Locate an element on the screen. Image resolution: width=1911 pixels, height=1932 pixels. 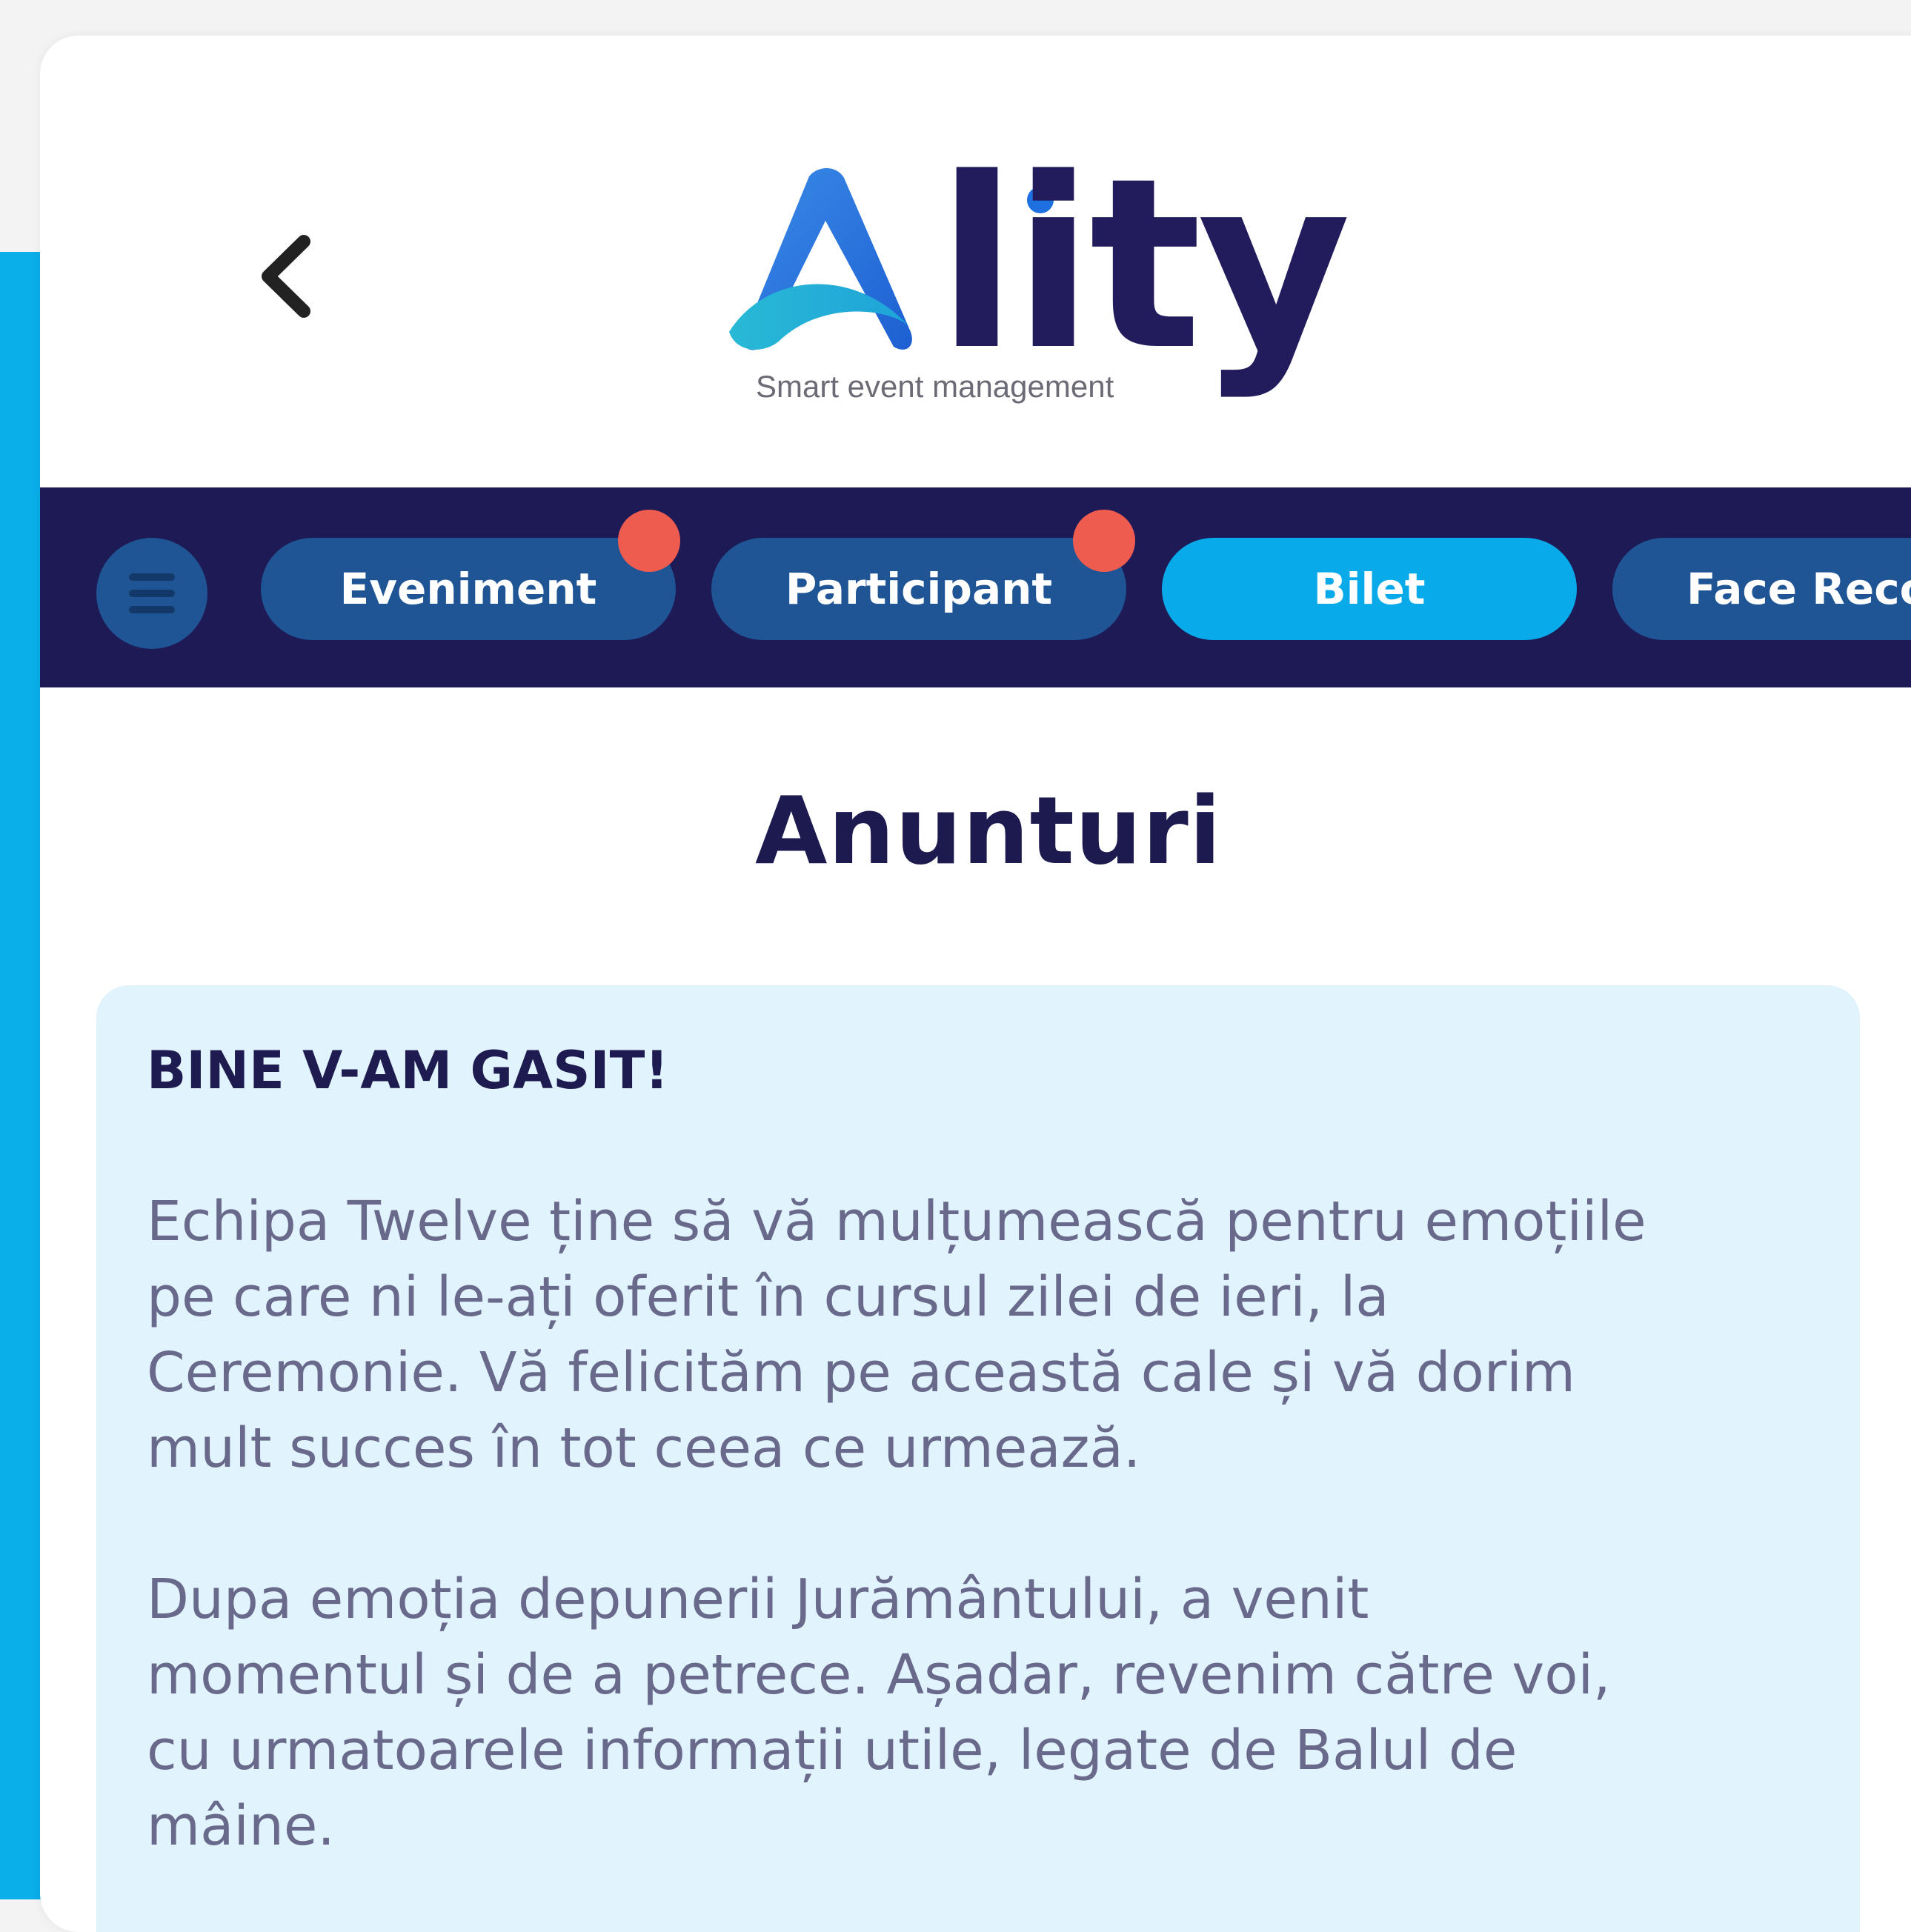
back-button is located at coordinates (284, 276).